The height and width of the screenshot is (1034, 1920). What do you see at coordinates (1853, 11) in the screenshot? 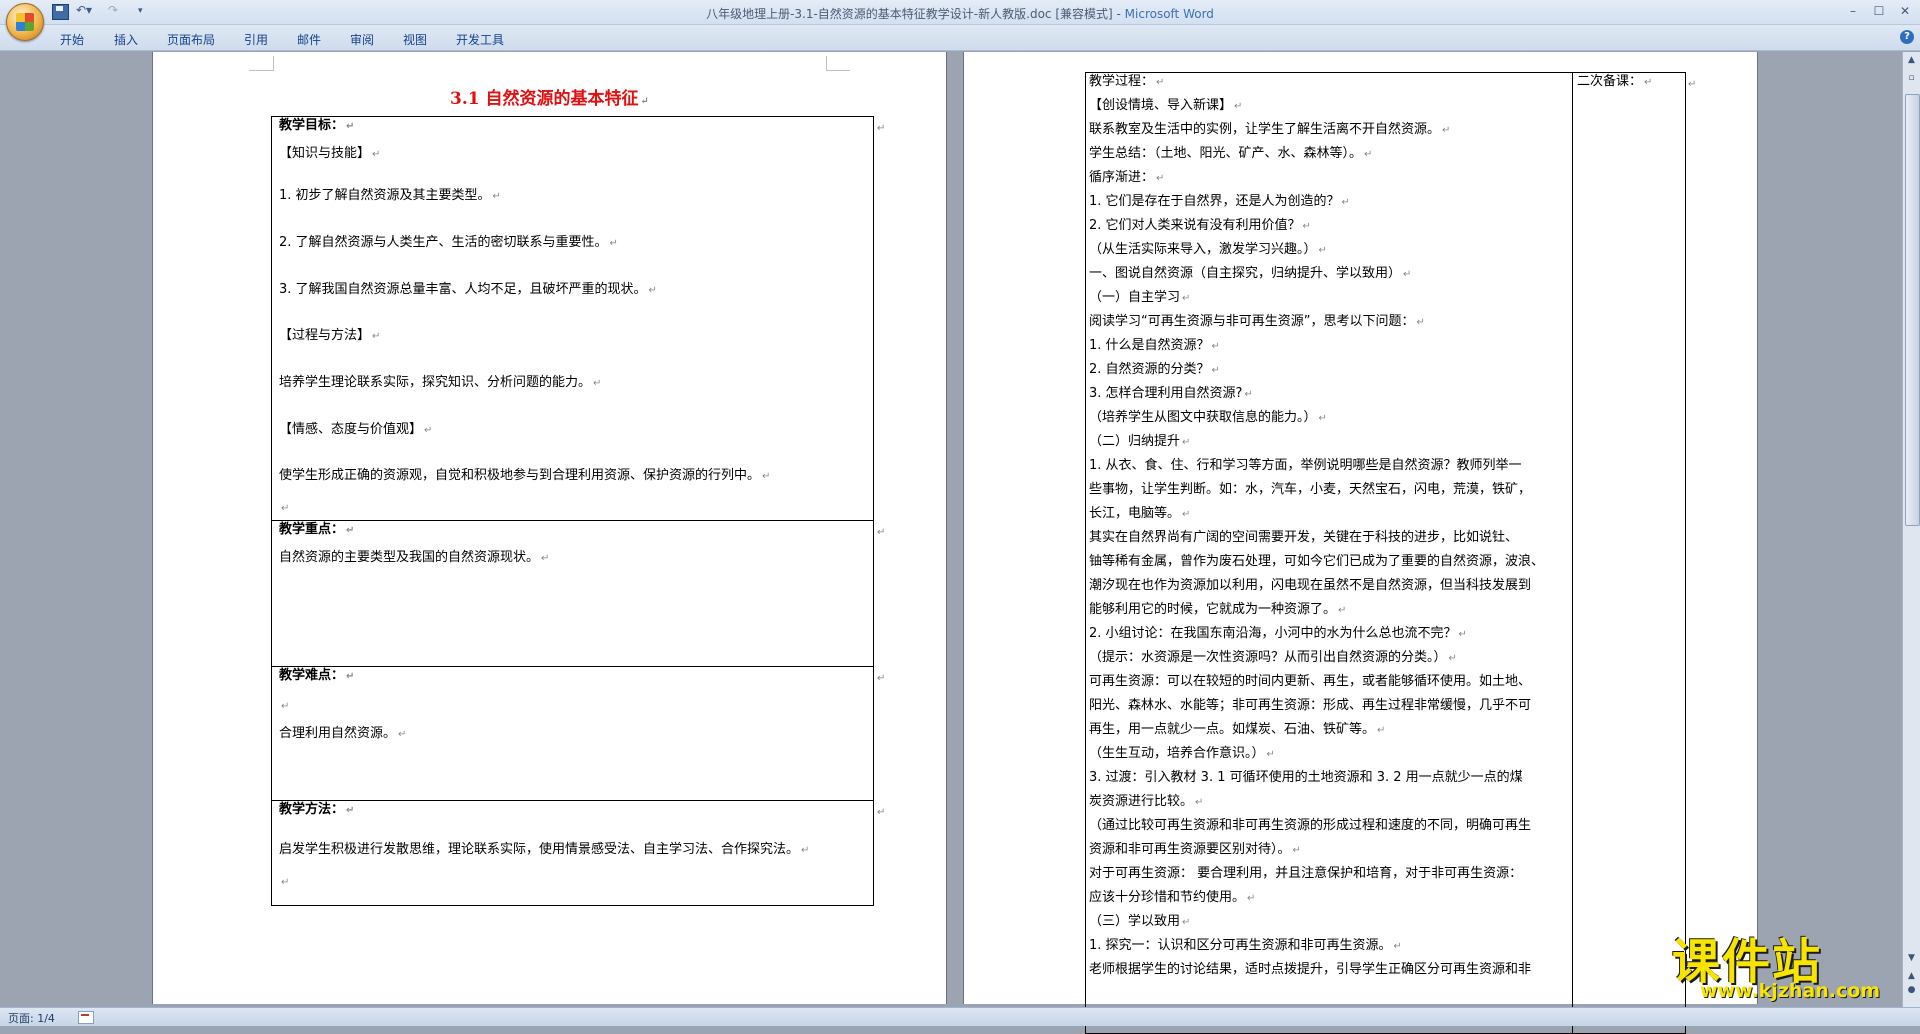
I see `minimize-icon: –` at bounding box center [1853, 11].